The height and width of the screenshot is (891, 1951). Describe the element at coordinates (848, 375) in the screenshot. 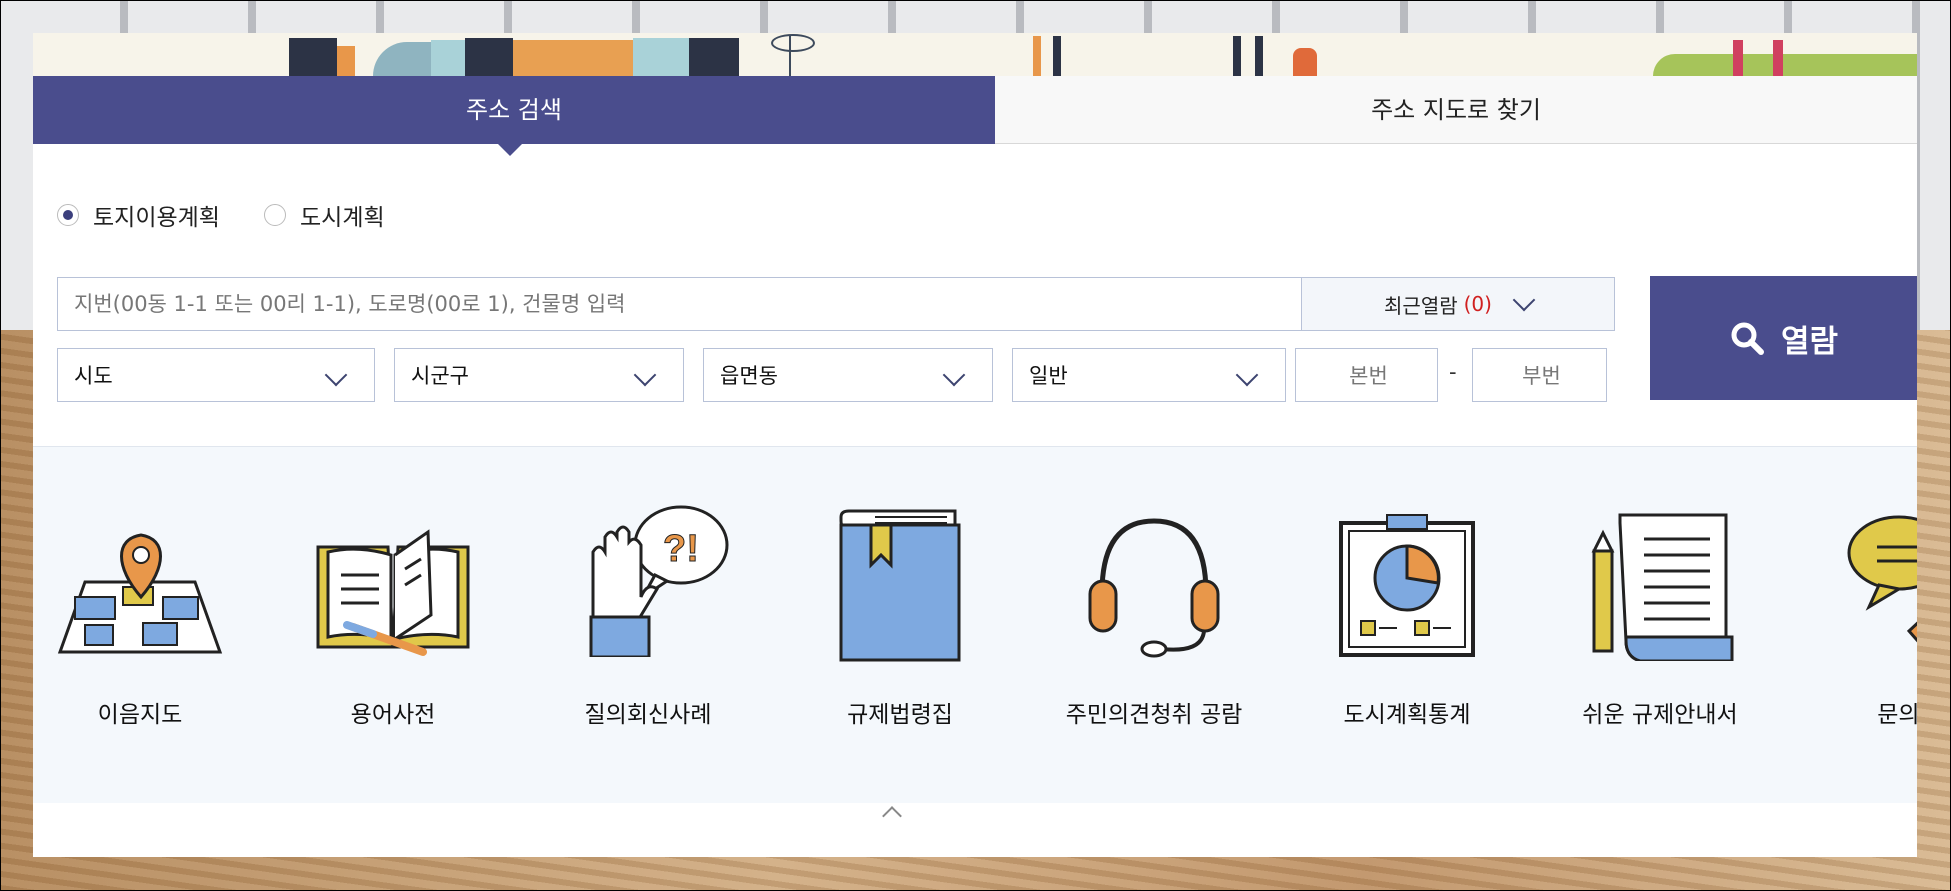

I see `eupmyeondong-select: 읍면동` at that location.